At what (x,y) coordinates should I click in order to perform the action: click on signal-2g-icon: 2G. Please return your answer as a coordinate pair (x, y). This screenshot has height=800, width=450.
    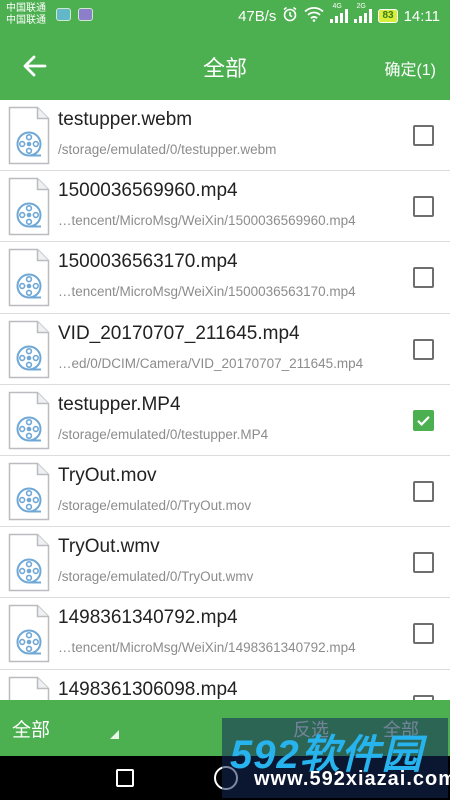
    Looking at the image, I should click on (363, 13).